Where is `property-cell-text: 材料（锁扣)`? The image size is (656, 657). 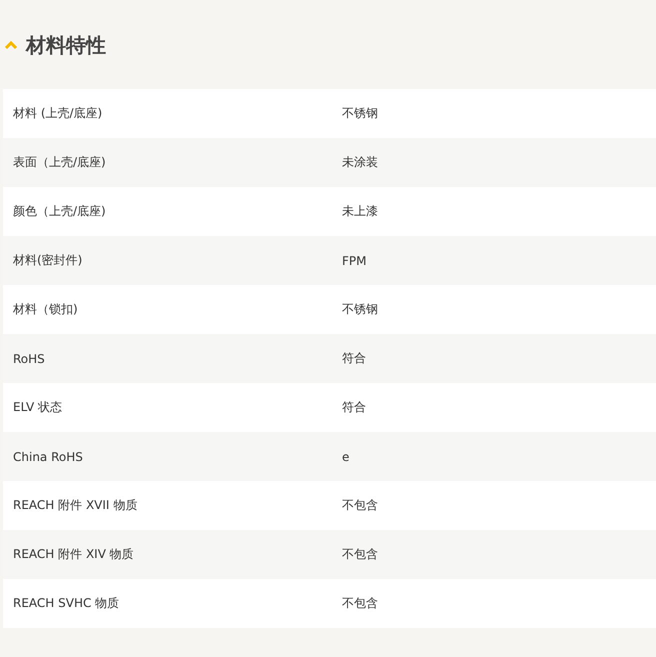 property-cell-text: 材料（锁扣) is located at coordinates (45, 309).